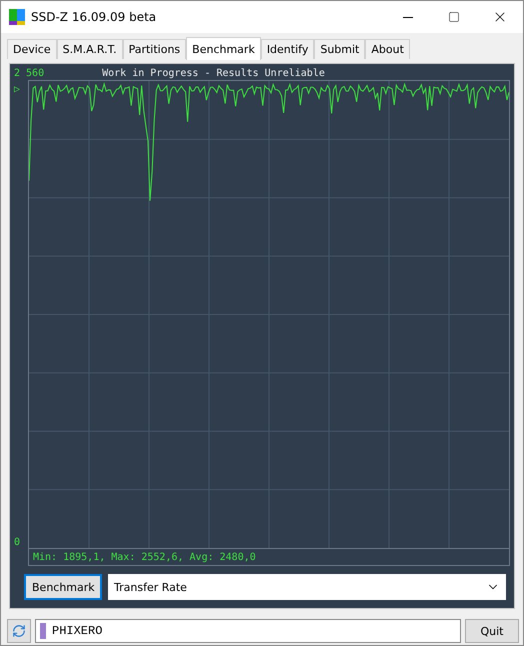 The image size is (524, 646). I want to click on marker-label: ▷, so click(18, 89).